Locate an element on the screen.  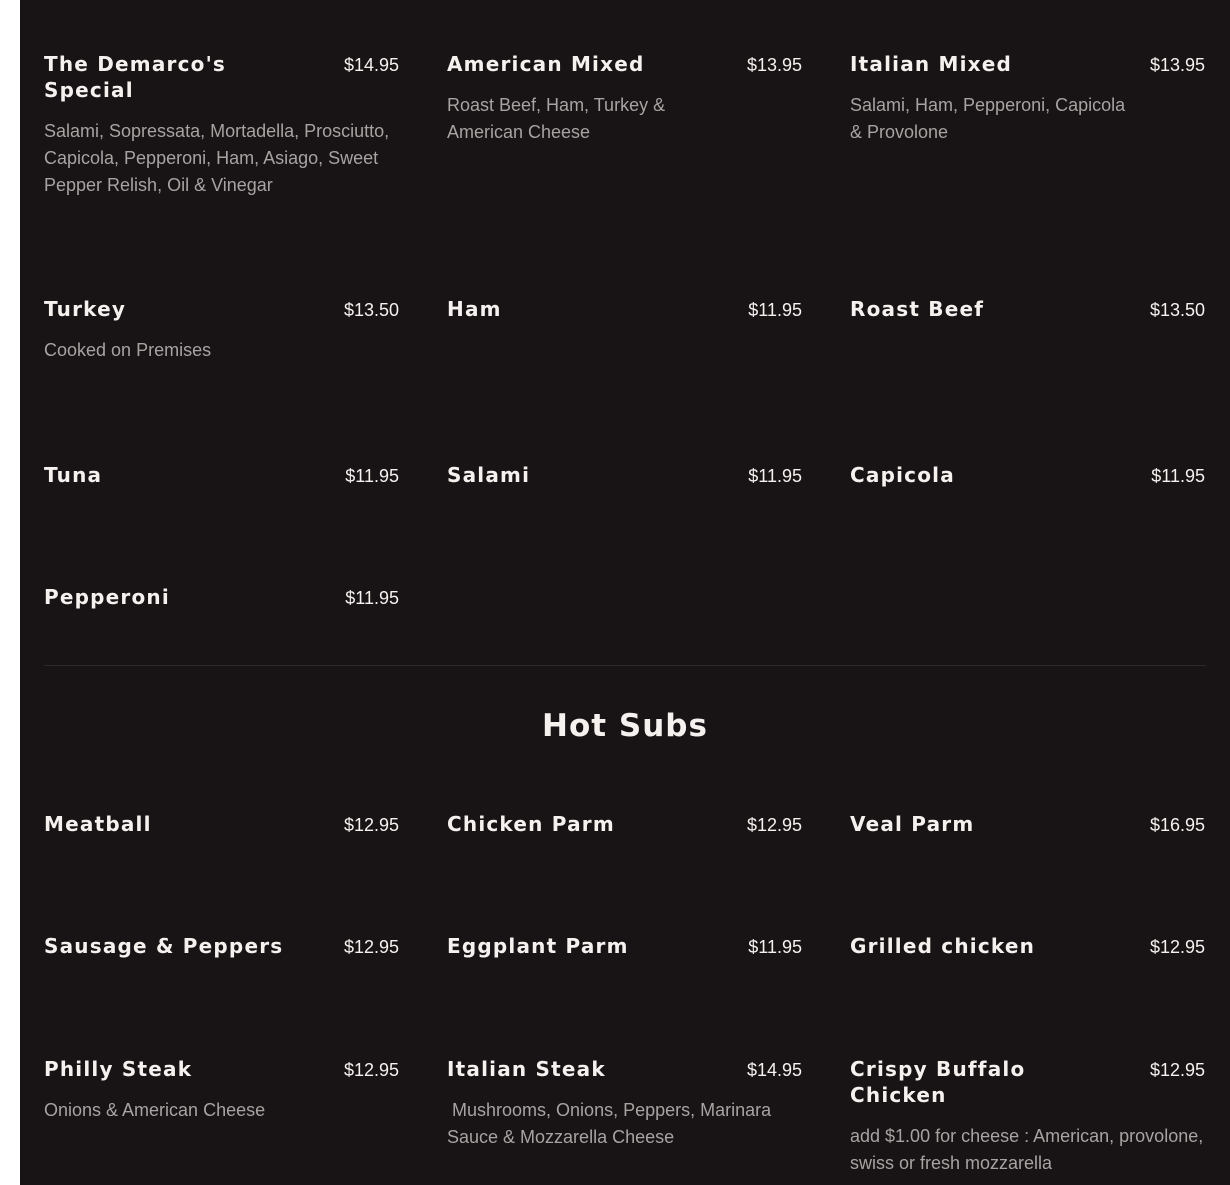
menu-item-name: Italian Steak is located at coordinates (526, 1069).